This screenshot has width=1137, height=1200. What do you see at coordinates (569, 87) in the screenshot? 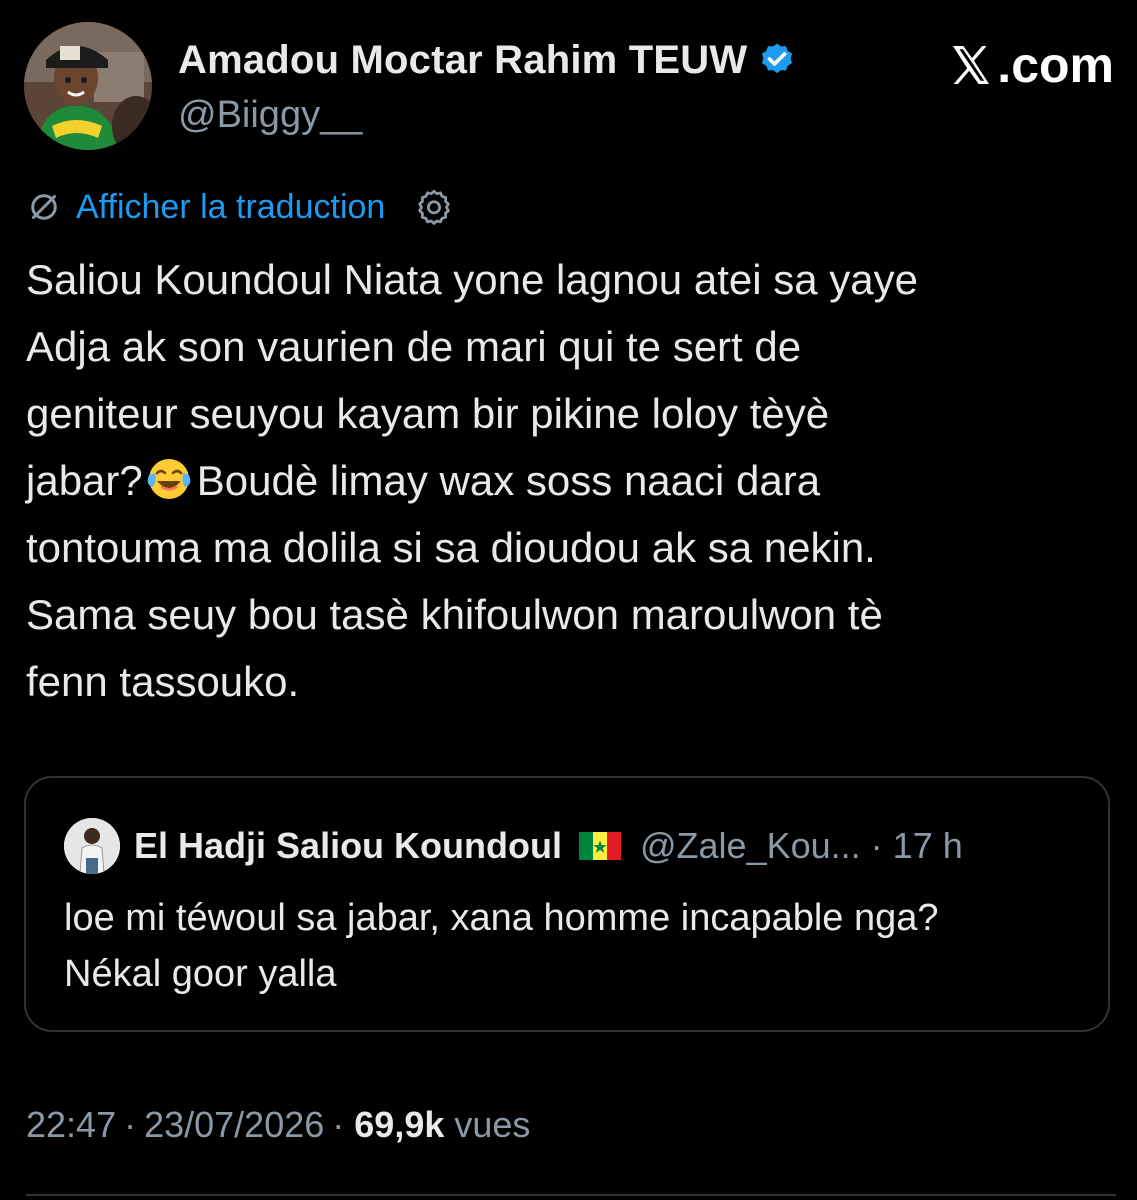
I see `tweet-header: Amadou Moctar Rahim TEUW @Biiggy__ .com` at bounding box center [569, 87].